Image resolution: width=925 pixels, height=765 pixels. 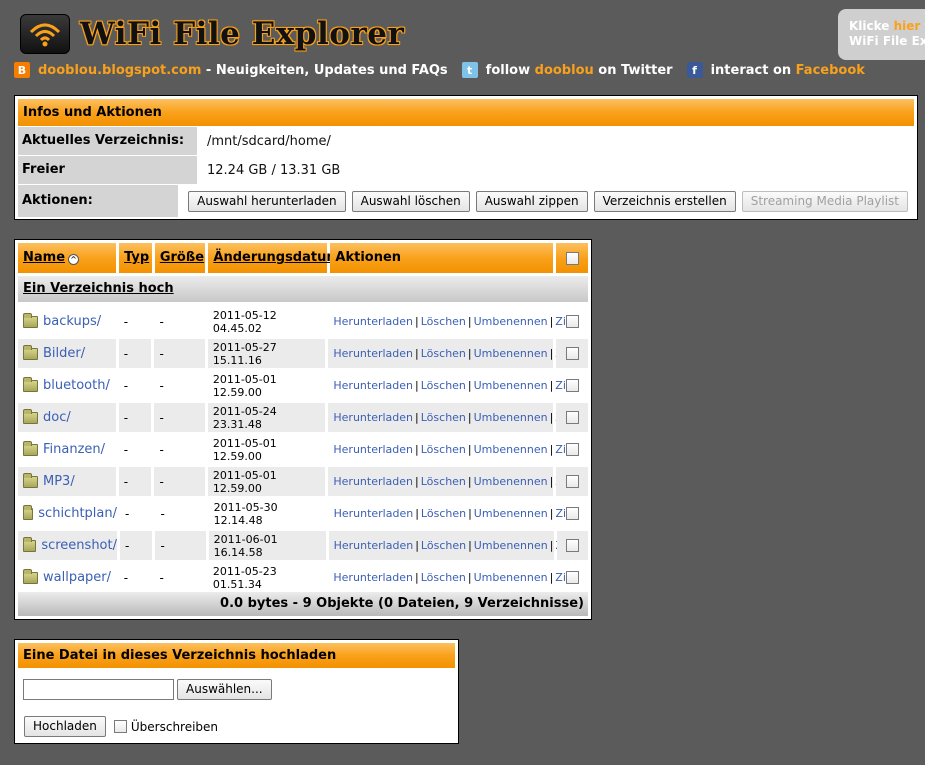 I want to click on col-name-label: Name, so click(x=44, y=257).